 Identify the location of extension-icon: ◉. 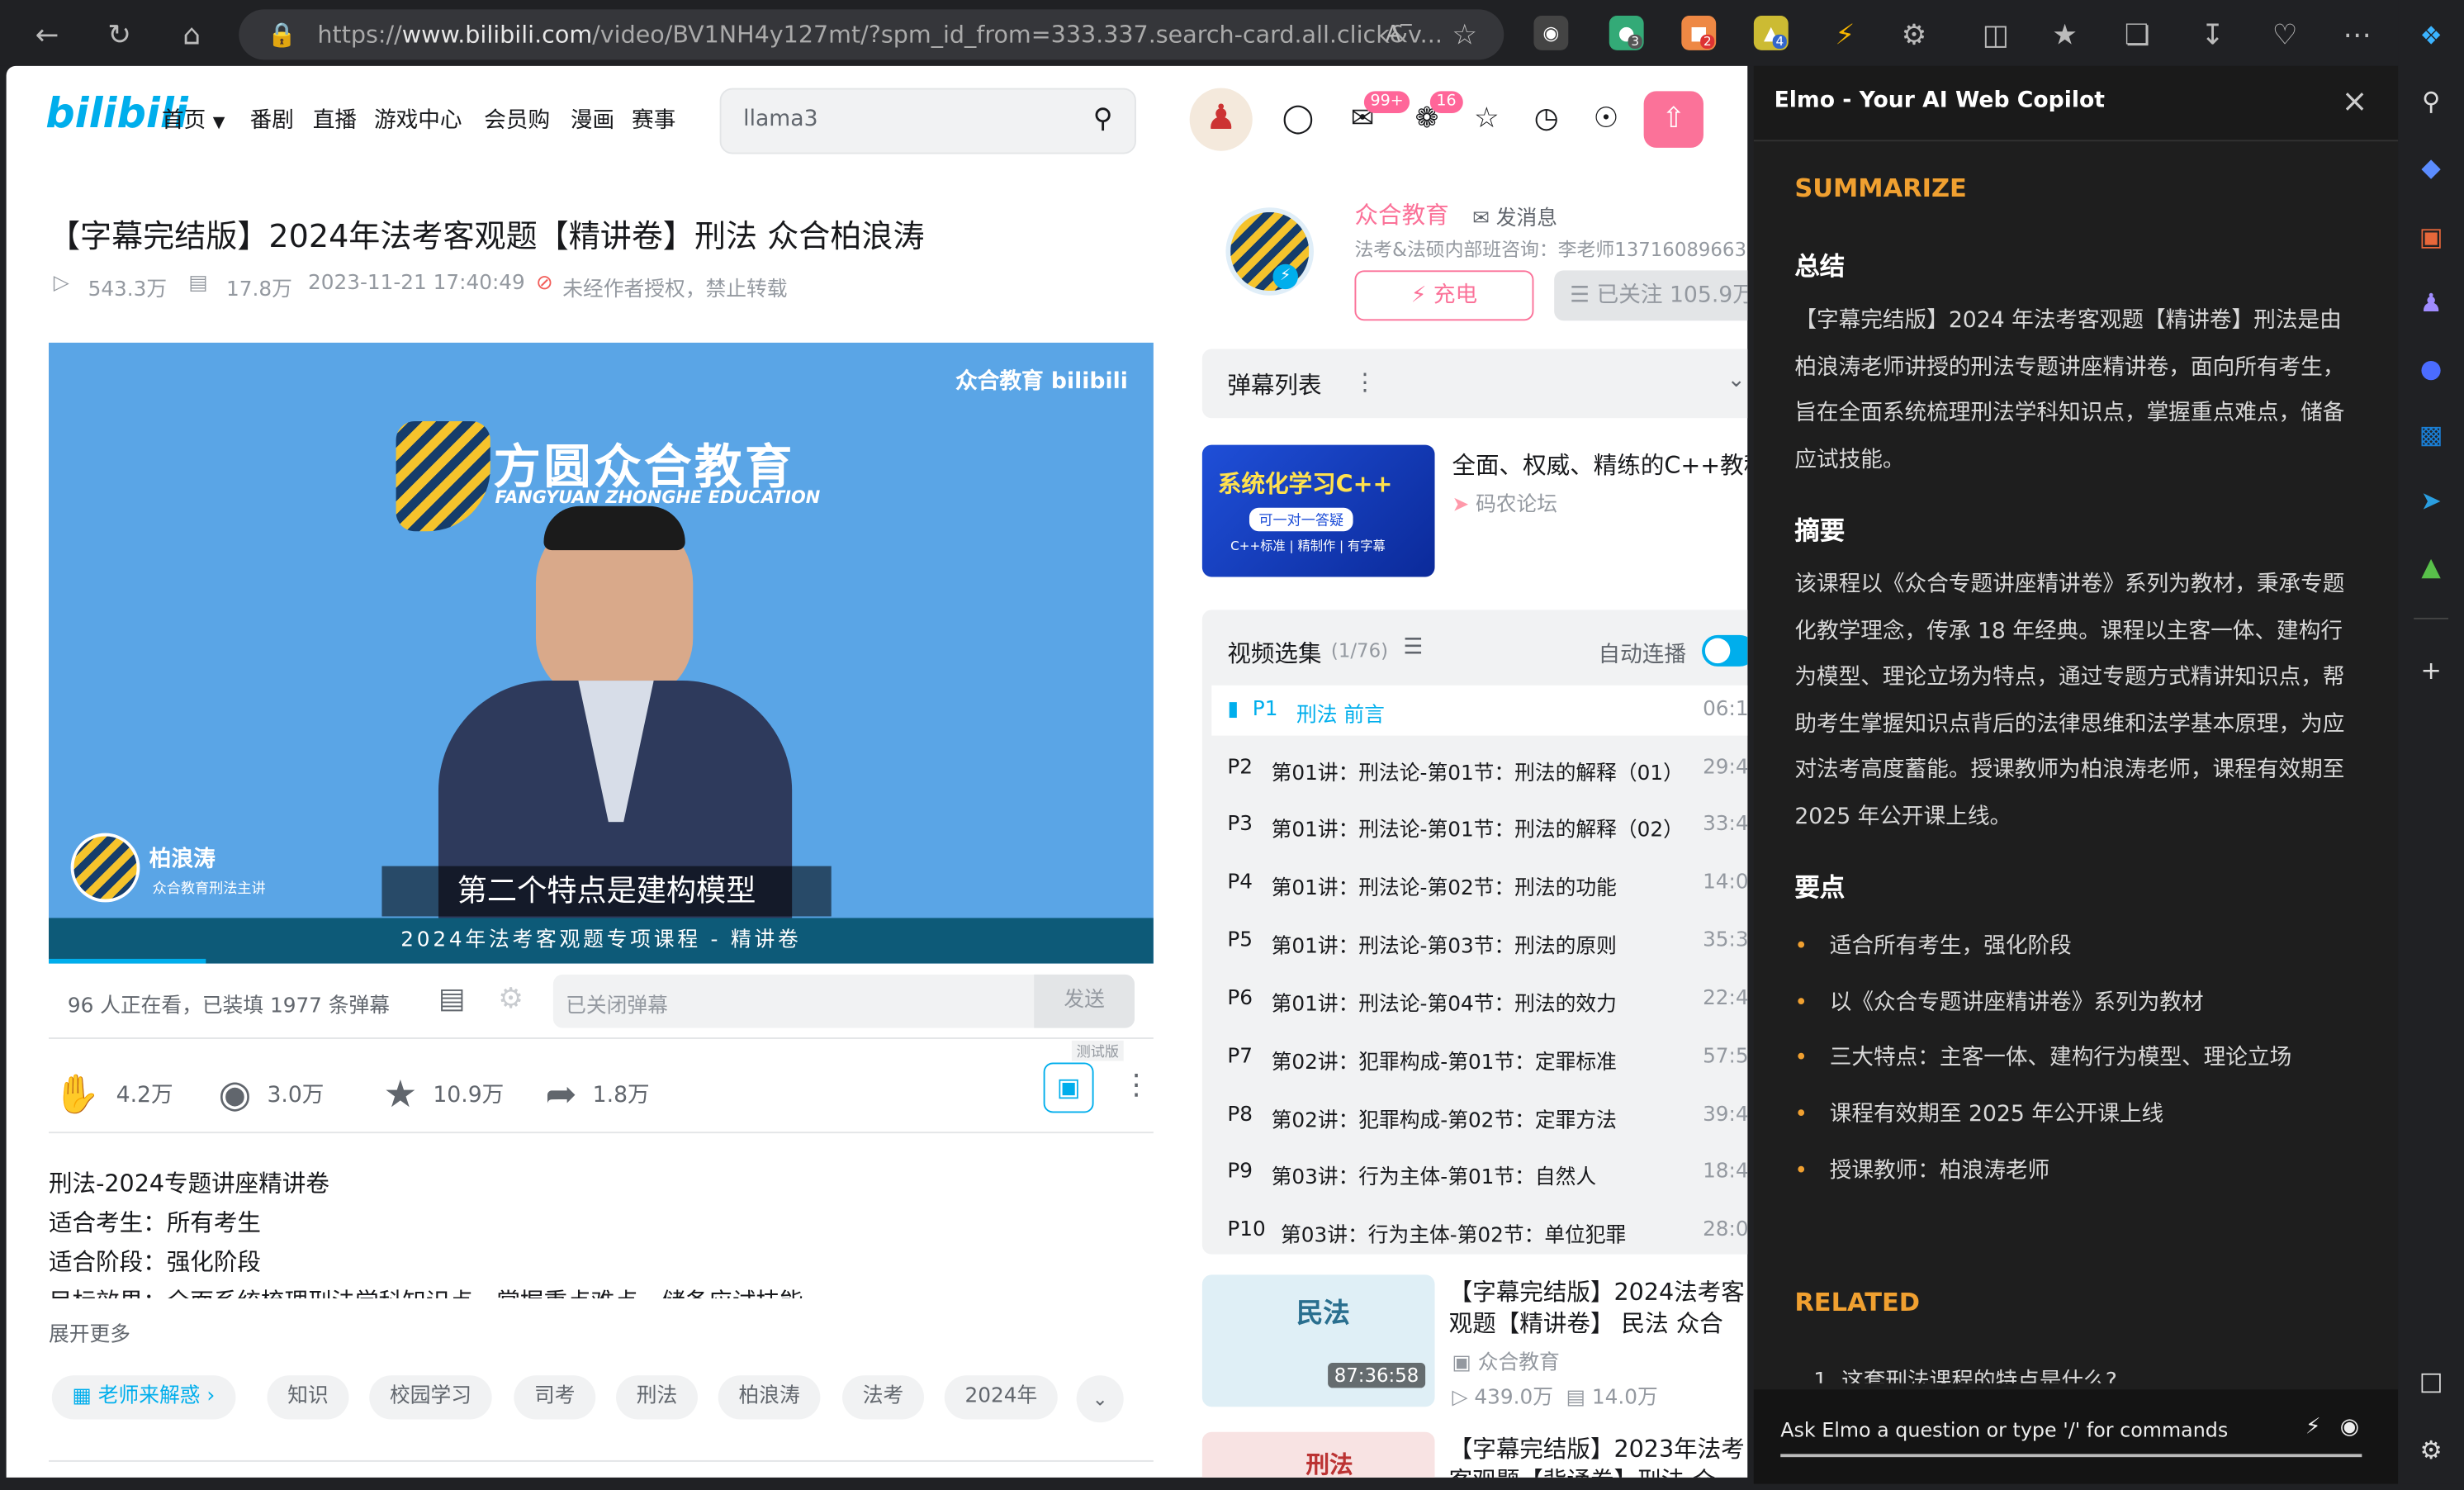
(1551, 33).